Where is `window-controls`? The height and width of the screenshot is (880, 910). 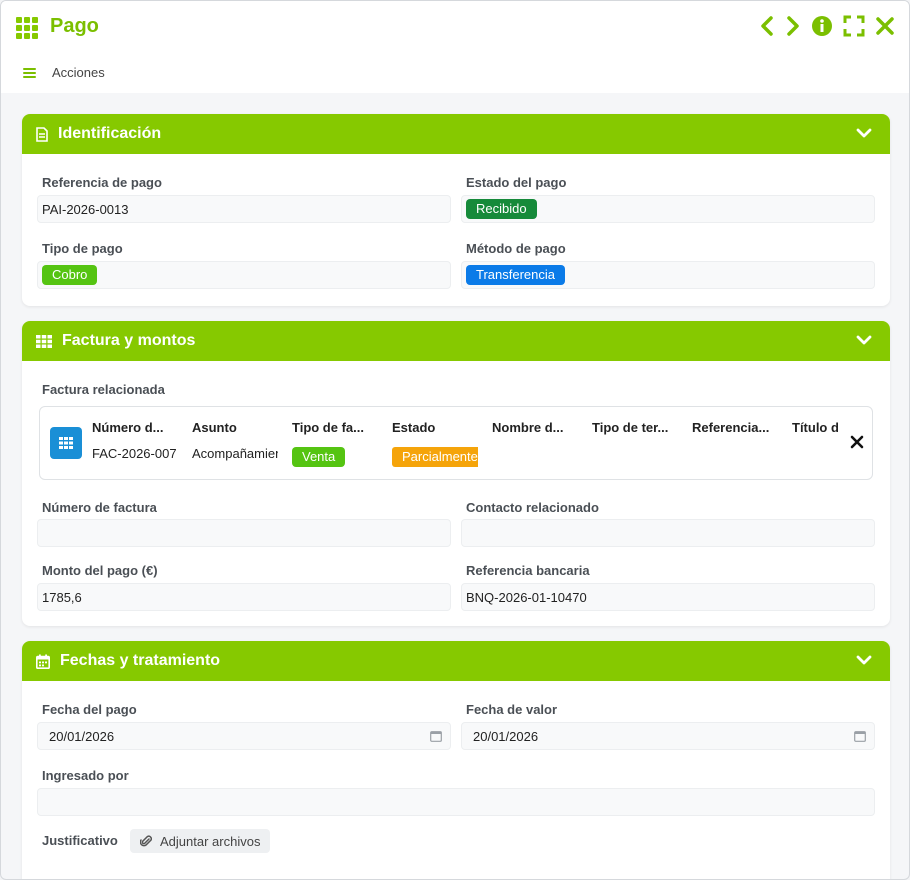 window-controls is located at coordinates (827, 26).